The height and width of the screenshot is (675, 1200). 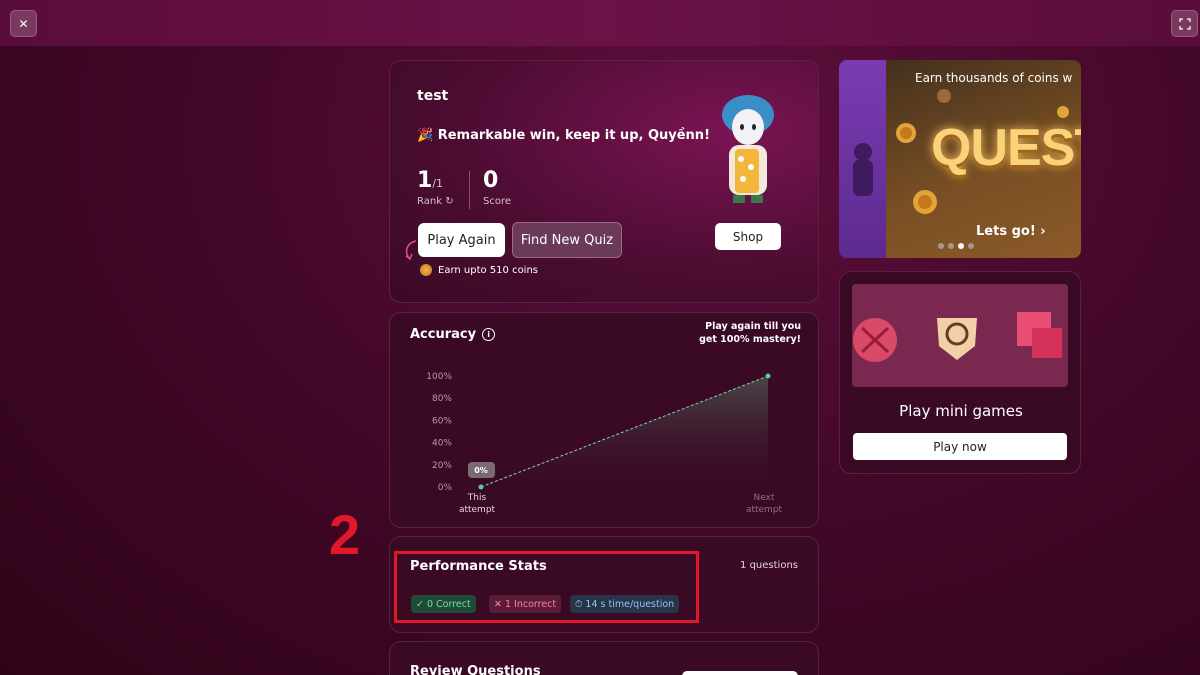 I want to click on carousel-dots, so click(x=956, y=246).